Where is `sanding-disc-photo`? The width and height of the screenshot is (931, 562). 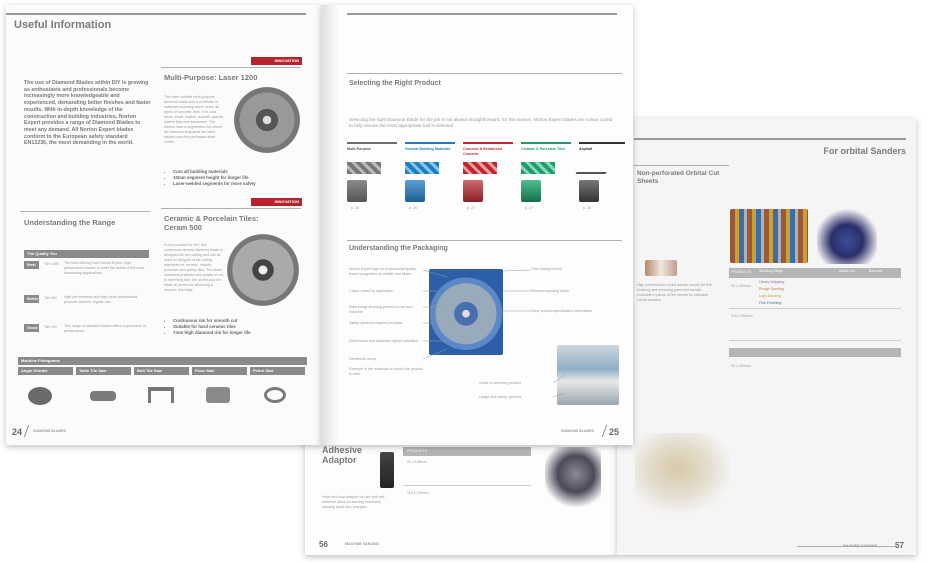 sanding-disc-photo is located at coordinates (573, 477).